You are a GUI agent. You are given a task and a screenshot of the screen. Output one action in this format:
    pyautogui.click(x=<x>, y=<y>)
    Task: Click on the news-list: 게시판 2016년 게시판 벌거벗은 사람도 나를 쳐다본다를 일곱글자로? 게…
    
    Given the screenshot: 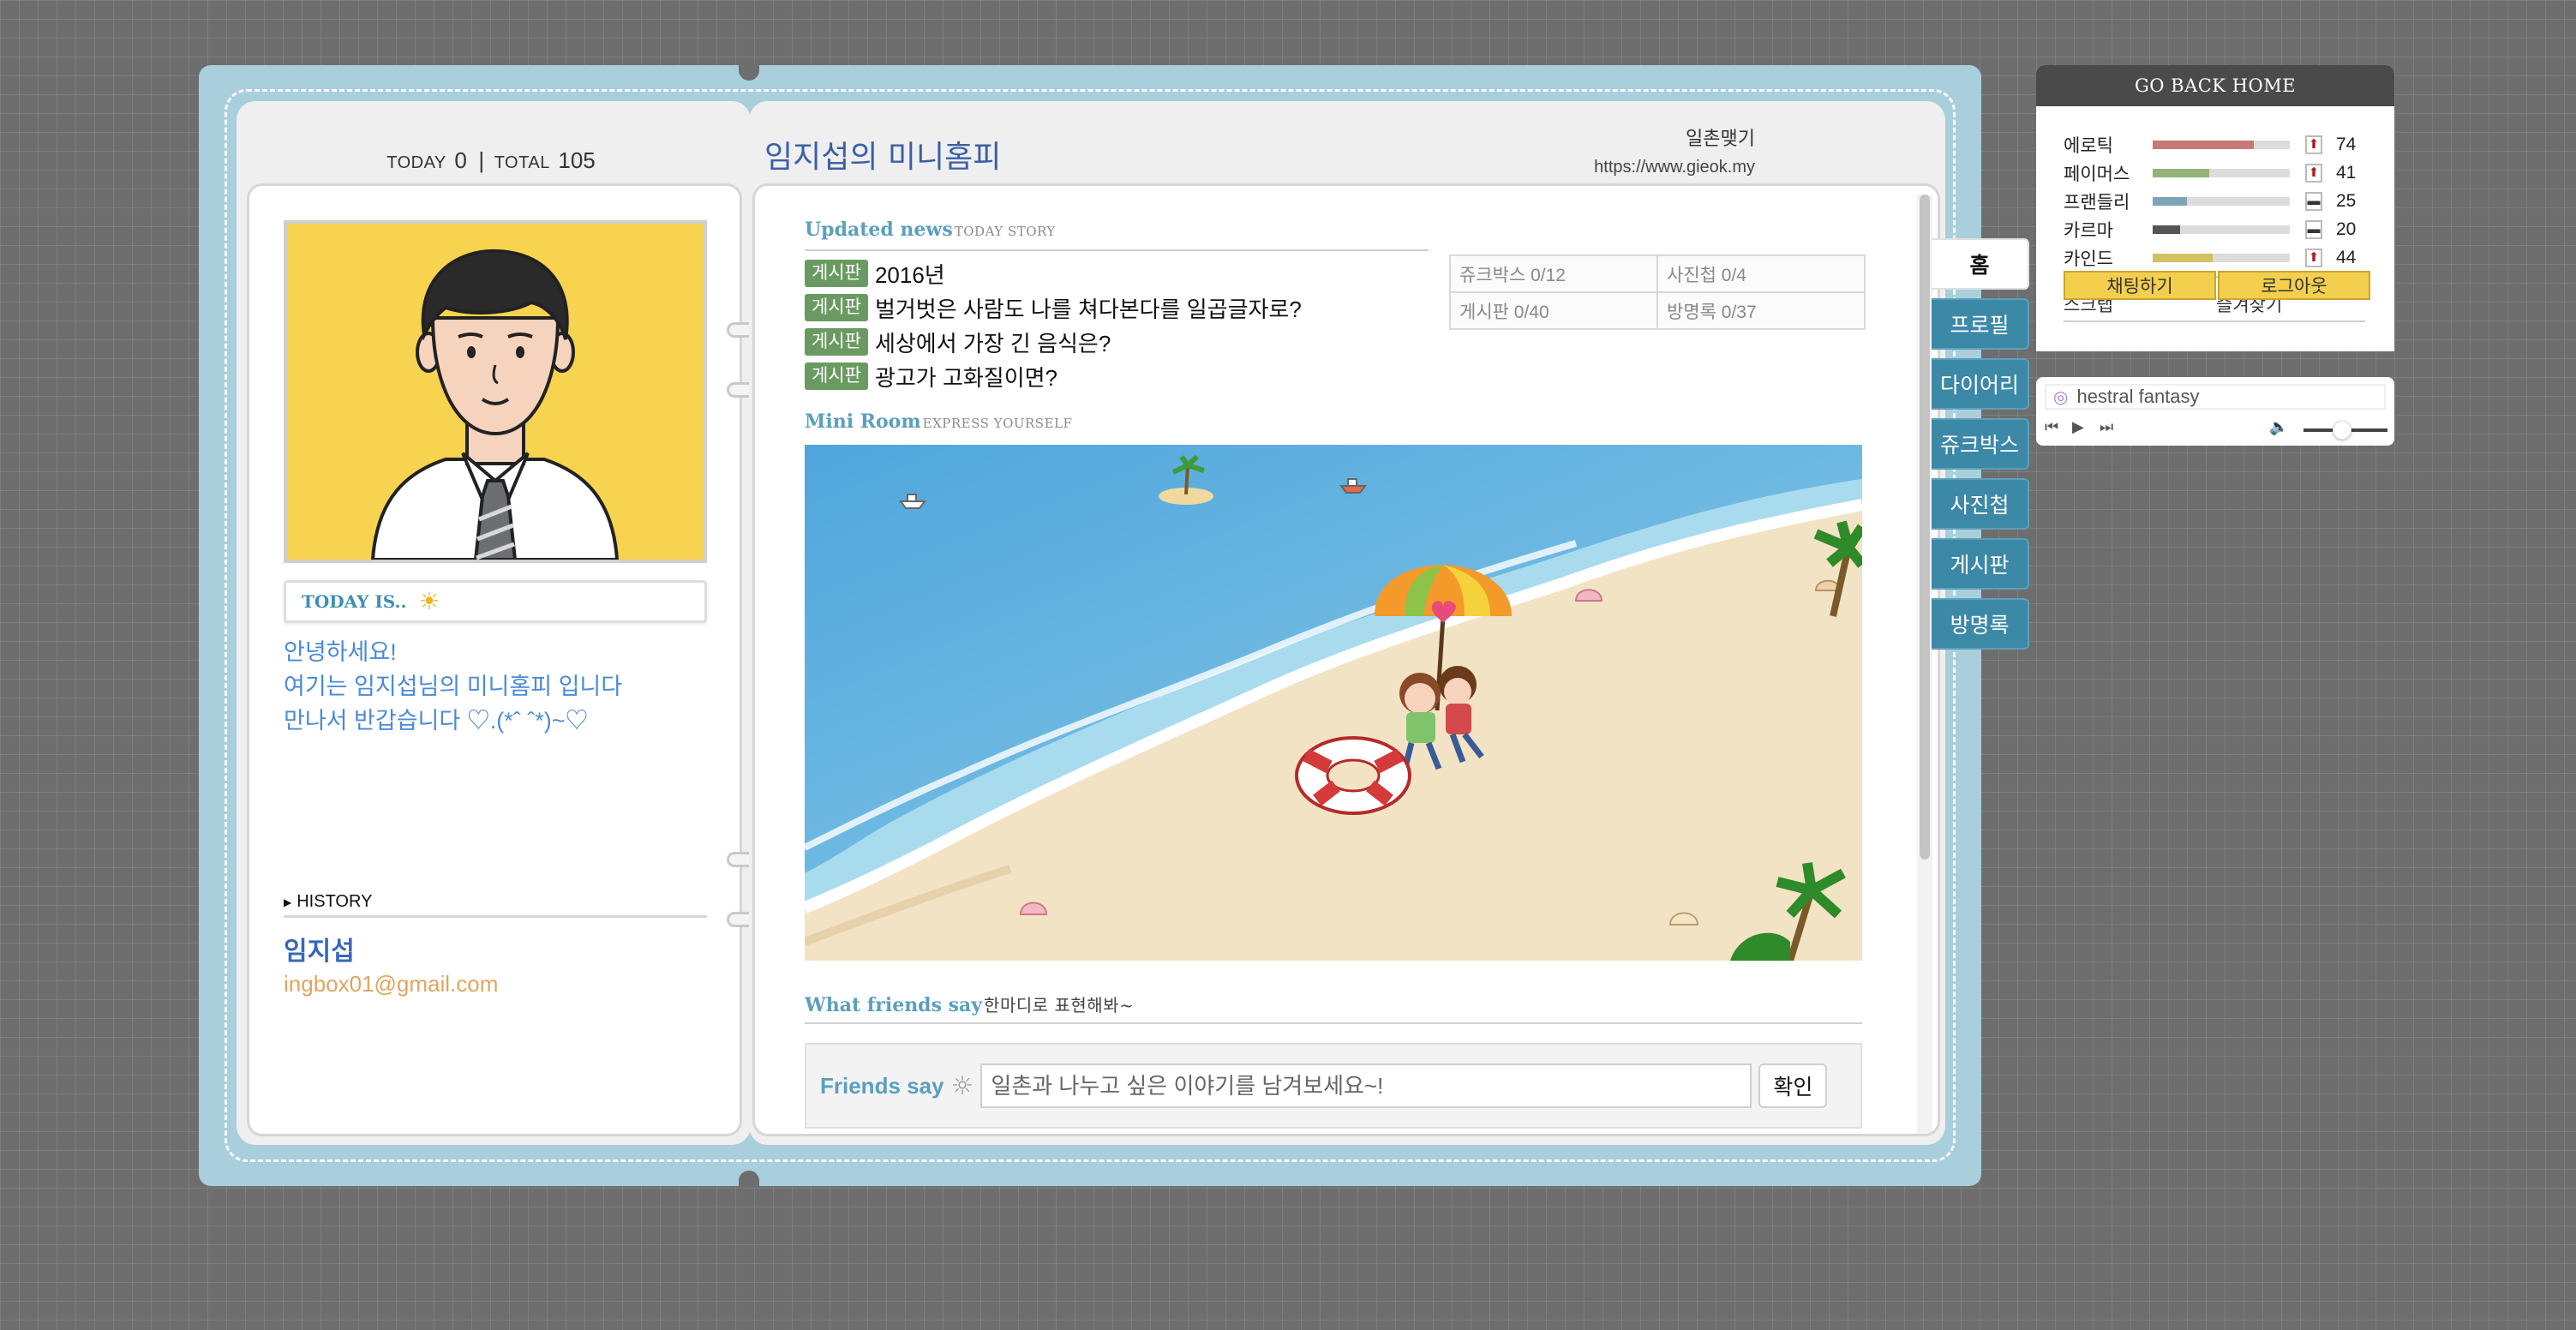 What is the action you would take?
    pyautogui.click(x=1113, y=324)
    